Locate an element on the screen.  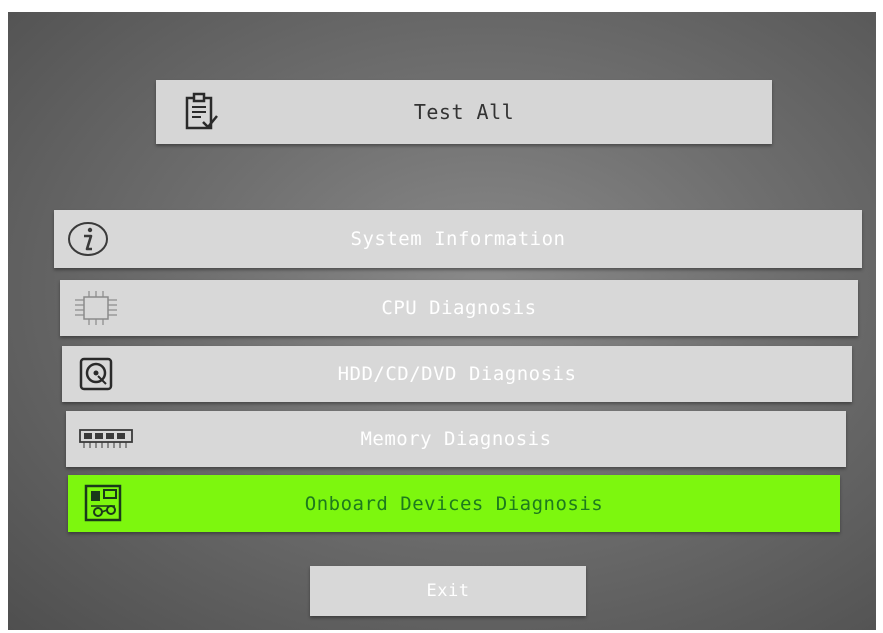
exit-label: Exit is located at coordinates (448, 591).